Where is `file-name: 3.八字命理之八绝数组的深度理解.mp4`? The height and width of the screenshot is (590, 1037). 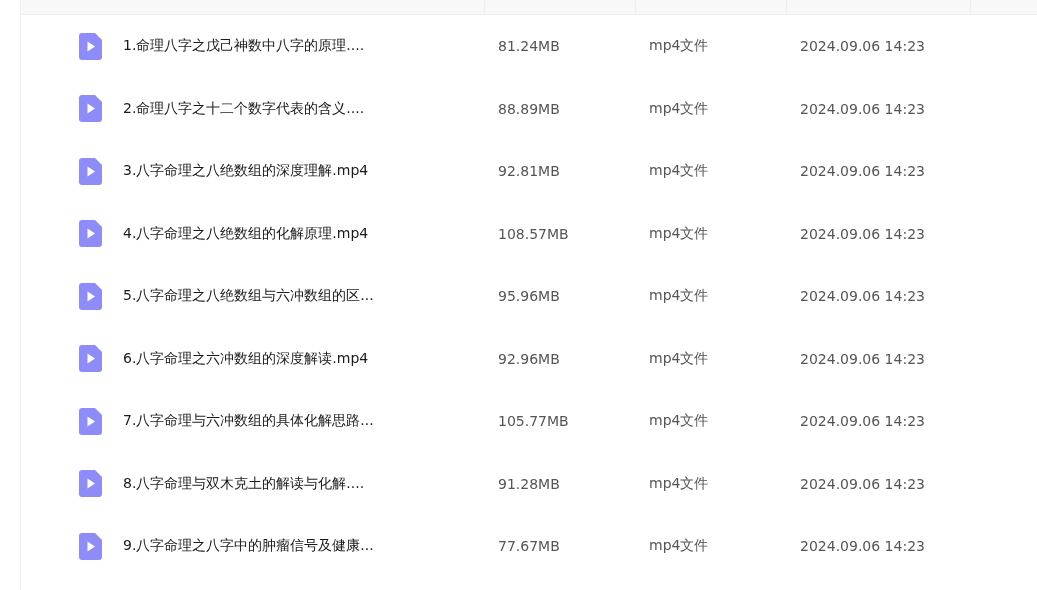 file-name: 3.八字命理之八绝数组的深度理解.mp4 is located at coordinates (246, 171).